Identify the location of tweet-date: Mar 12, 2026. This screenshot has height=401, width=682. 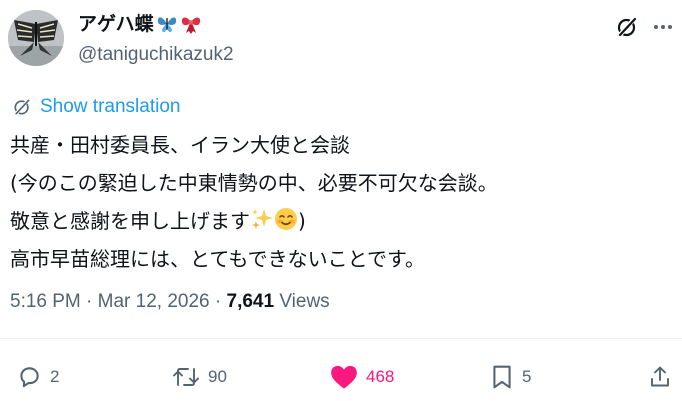
(154, 301).